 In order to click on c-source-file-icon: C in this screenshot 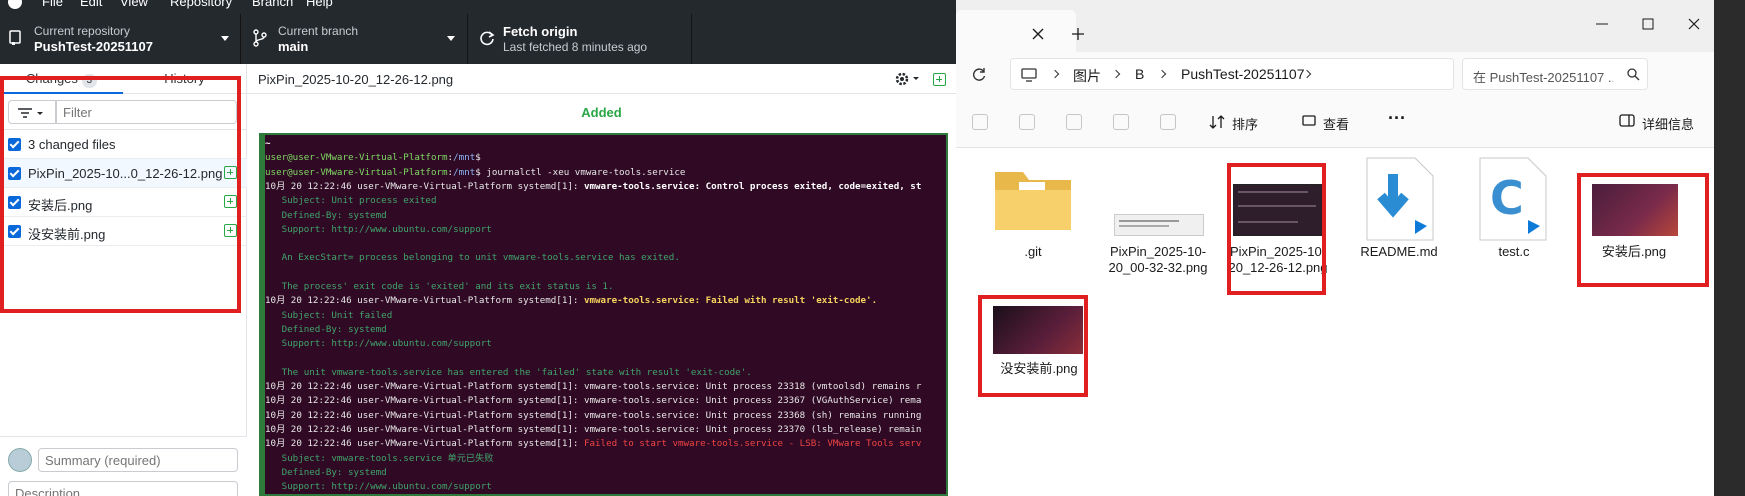, I will do `click(1513, 199)`.